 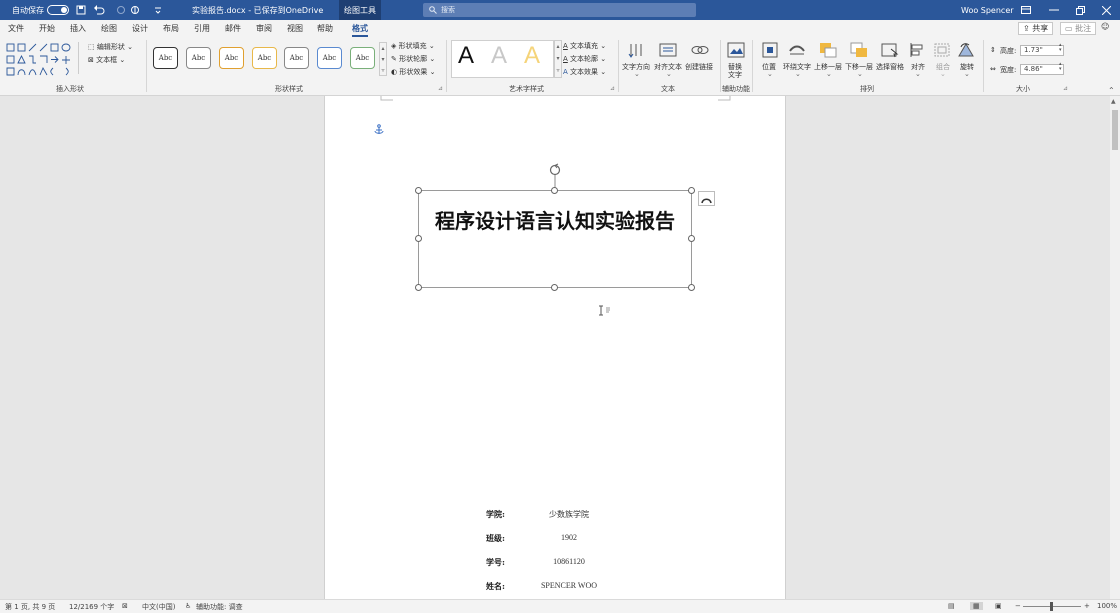 What do you see at coordinates (735, 75) in the screenshot?
I see `alt-text-label-2: 文字` at bounding box center [735, 75].